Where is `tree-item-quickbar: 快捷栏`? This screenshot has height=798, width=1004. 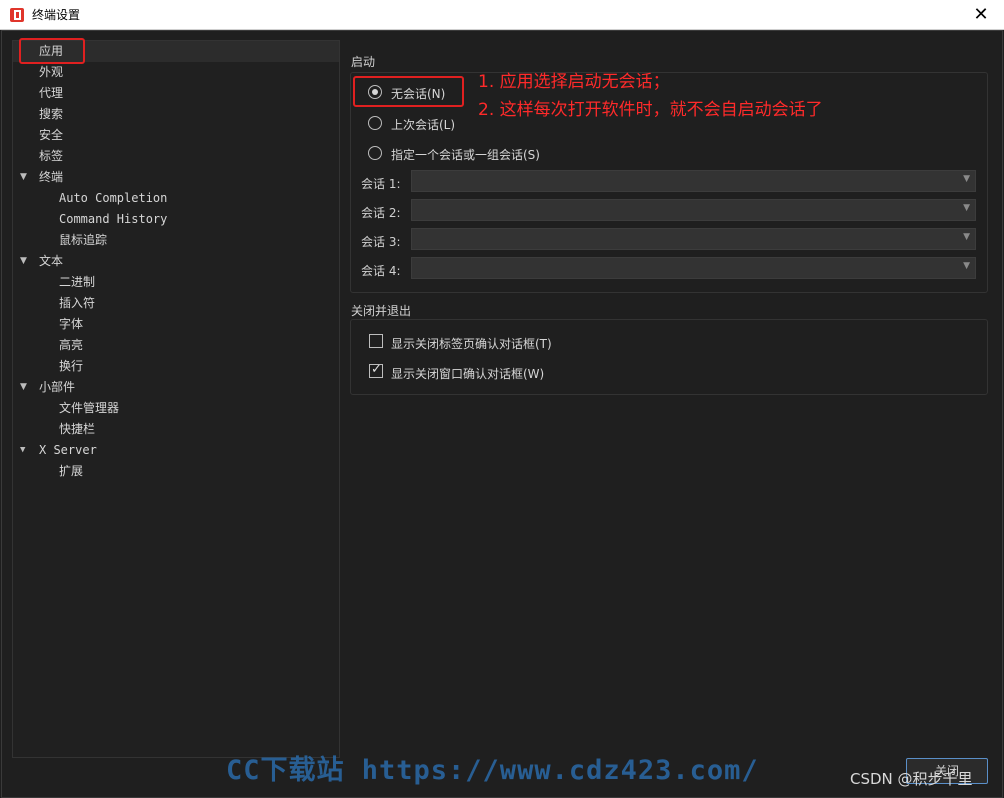 tree-item-quickbar: 快捷栏 is located at coordinates (77, 429).